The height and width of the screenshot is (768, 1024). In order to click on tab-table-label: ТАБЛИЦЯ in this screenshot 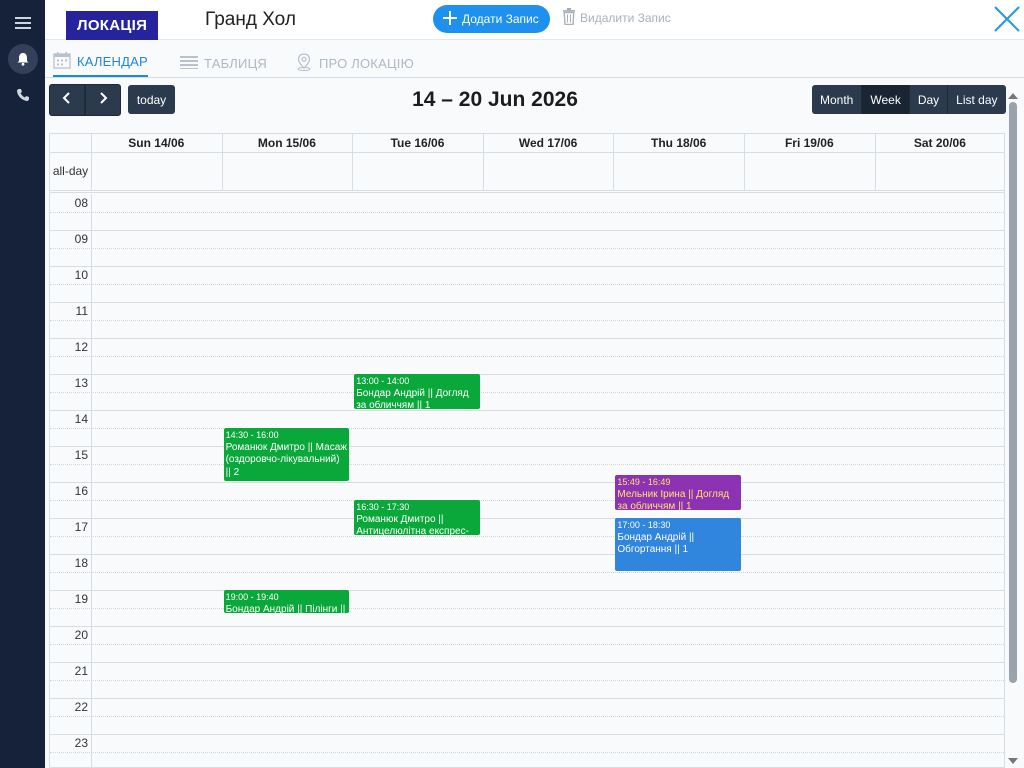, I will do `click(235, 63)`.